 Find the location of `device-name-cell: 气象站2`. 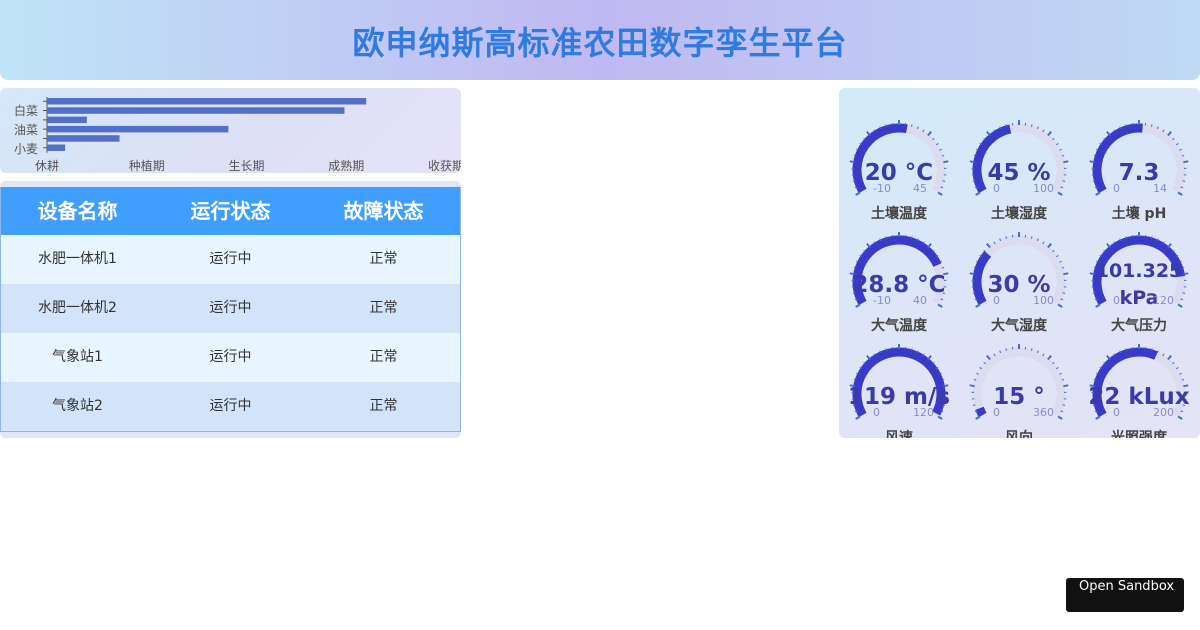

device-name-cell: 气象站2 is located at coordinates (77, 406).